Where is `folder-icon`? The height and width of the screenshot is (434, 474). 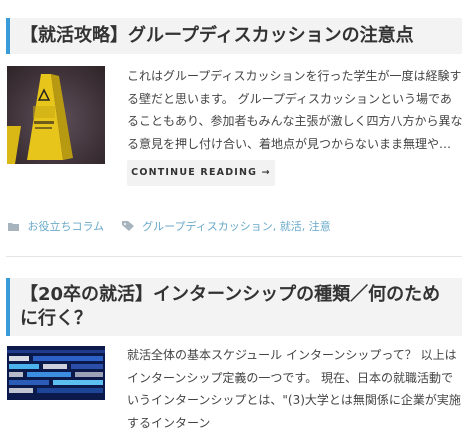
folder-icon is located at coordinates (13, 226).